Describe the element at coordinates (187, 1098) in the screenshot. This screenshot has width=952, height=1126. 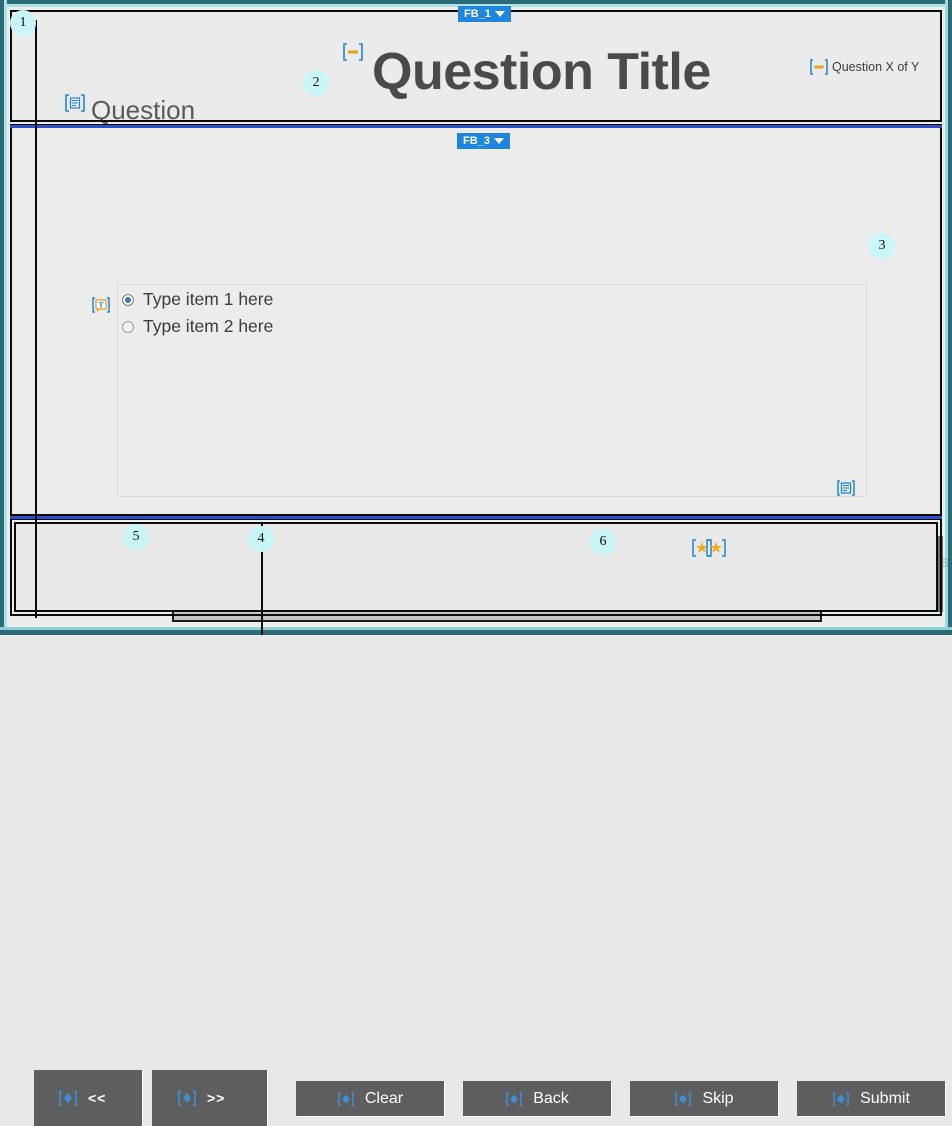
I see `next-page-icon` at that location.